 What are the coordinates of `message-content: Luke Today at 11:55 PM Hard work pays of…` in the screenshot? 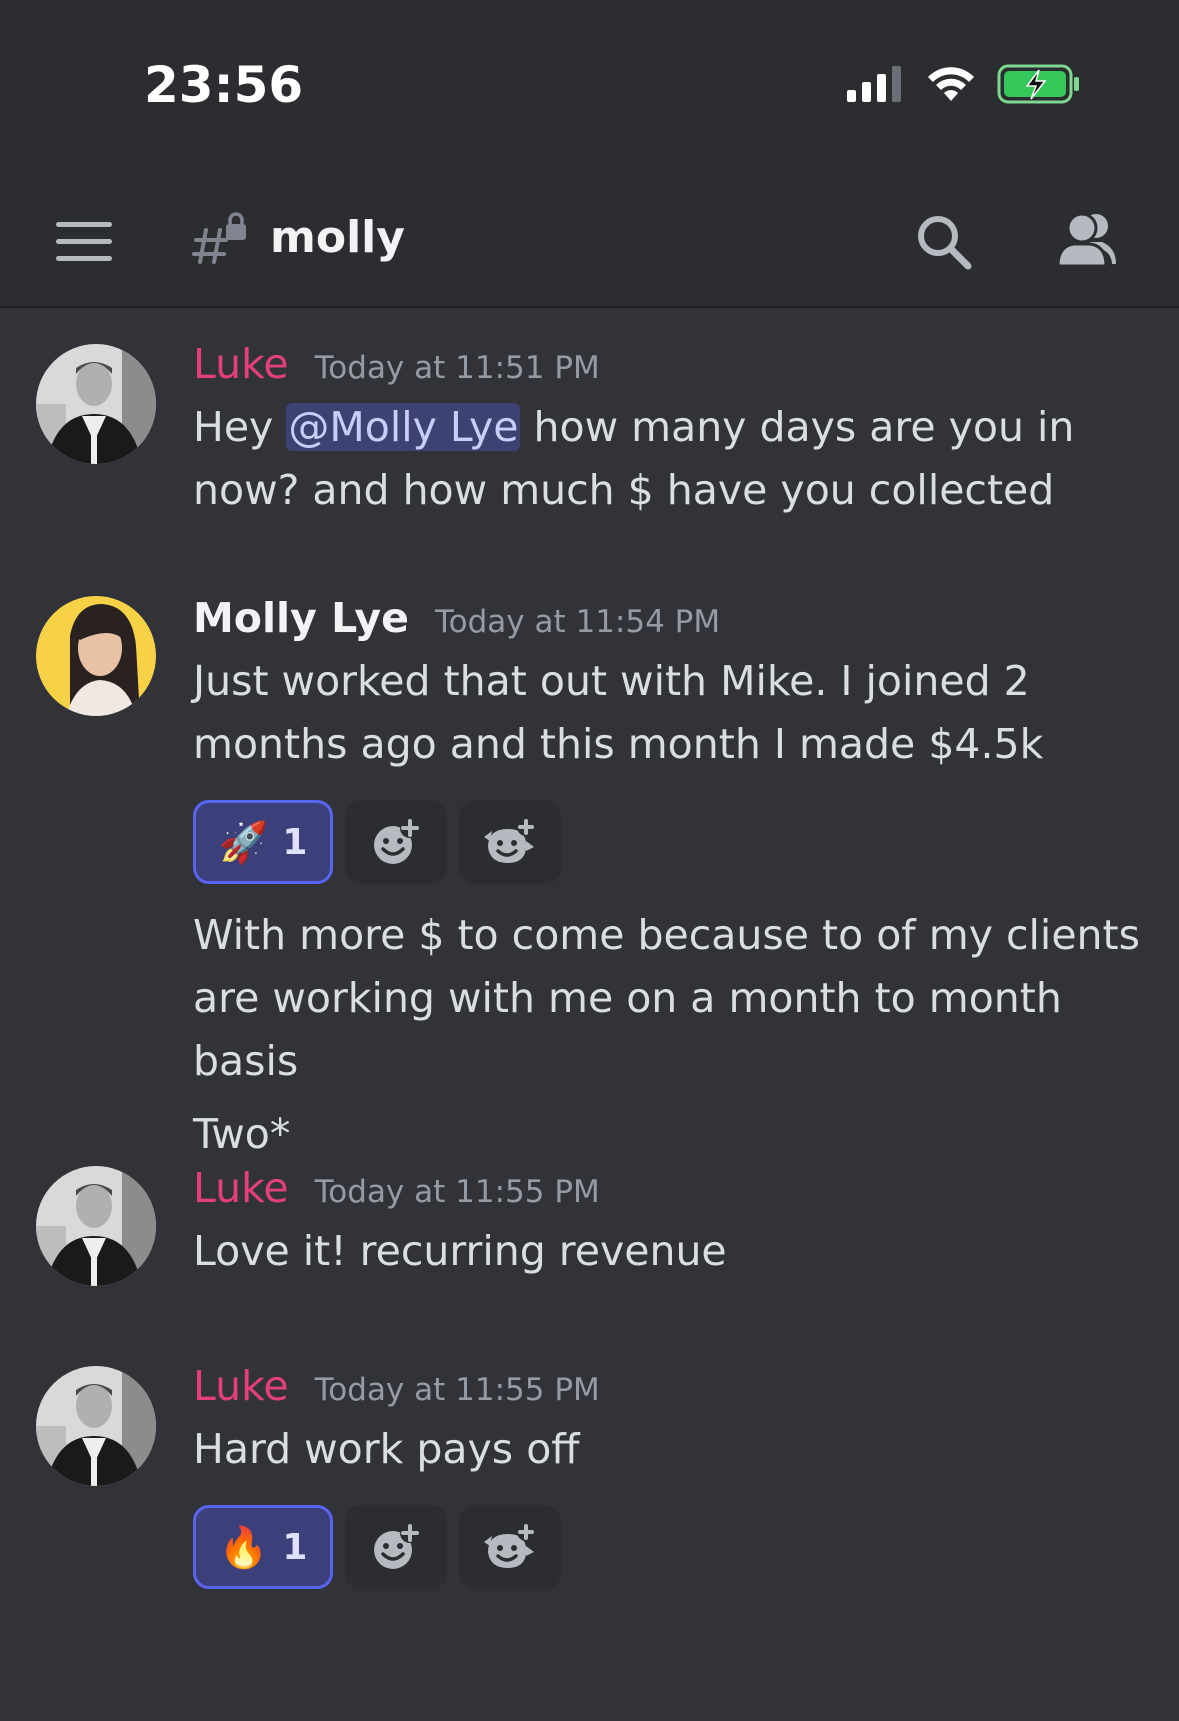 It's located at (668, 1475).